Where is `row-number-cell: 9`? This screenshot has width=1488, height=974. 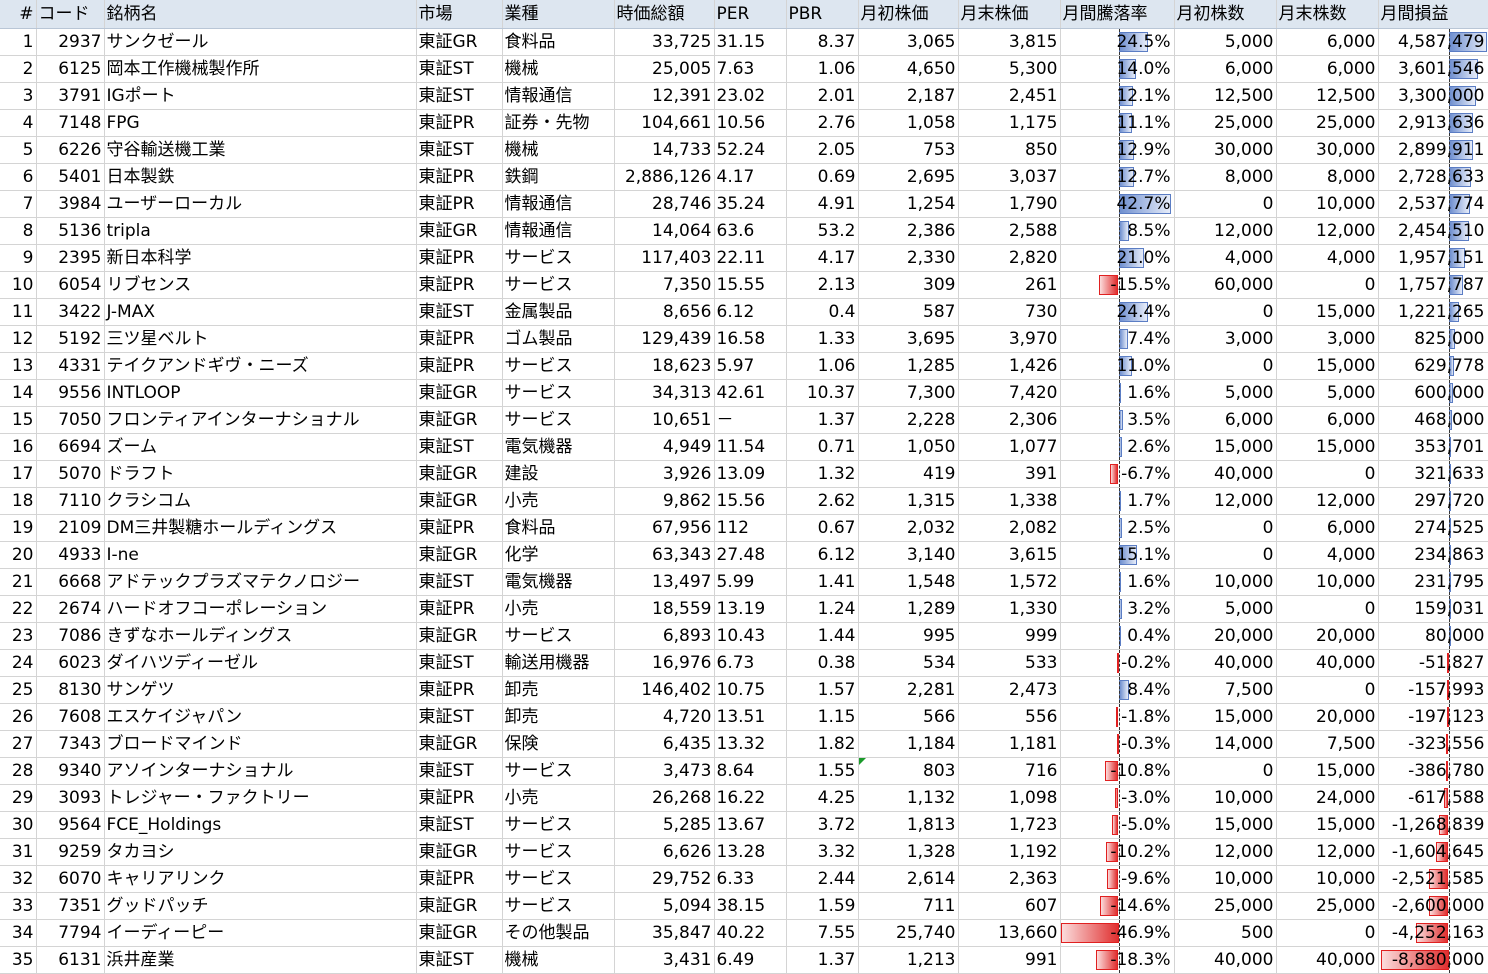 row-number-cell: 9 is located at coordinates (18, 258).